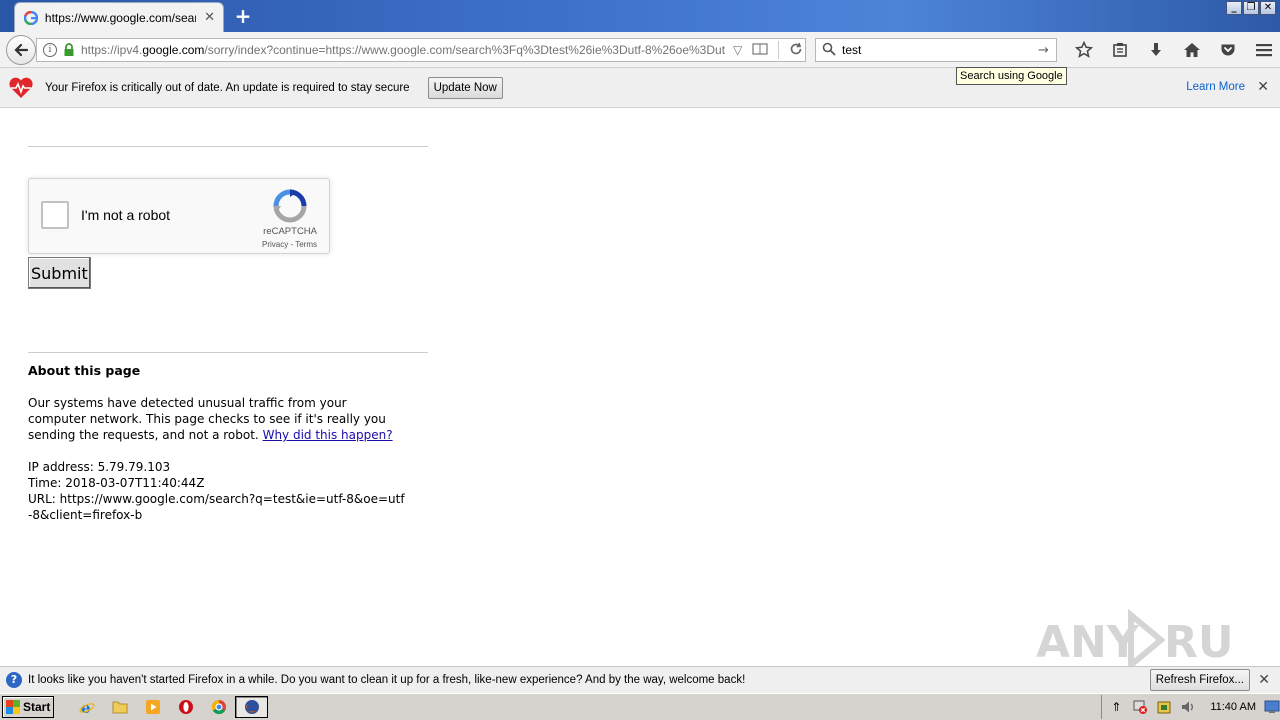  I want to click on media-player-icon, so click(152, 707).